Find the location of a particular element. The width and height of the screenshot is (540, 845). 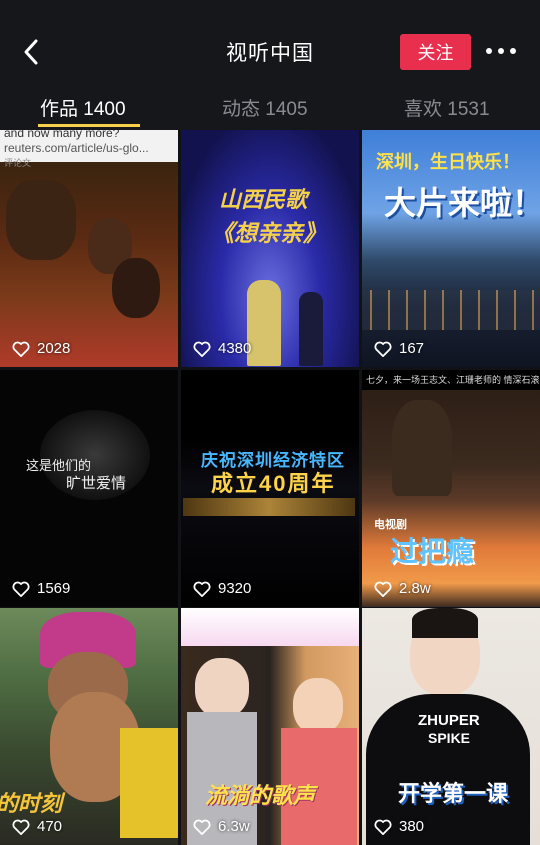

caption-line: 山西民歌 is located at coordinates (263, 199).